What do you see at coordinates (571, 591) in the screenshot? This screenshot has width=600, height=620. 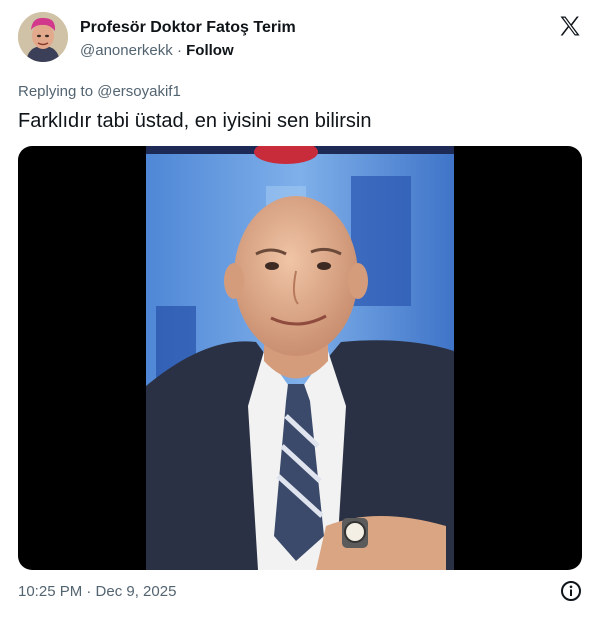 I see `info-icon` at bounding box center [571, 591].